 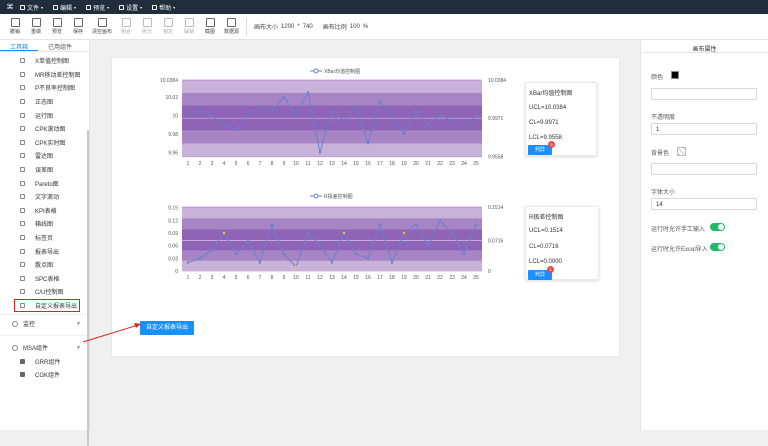 What do you see at coordinates (47, 305) in the screenshot?
I see `component-item: 自定义报表导出` at bounding box center [47, 305].